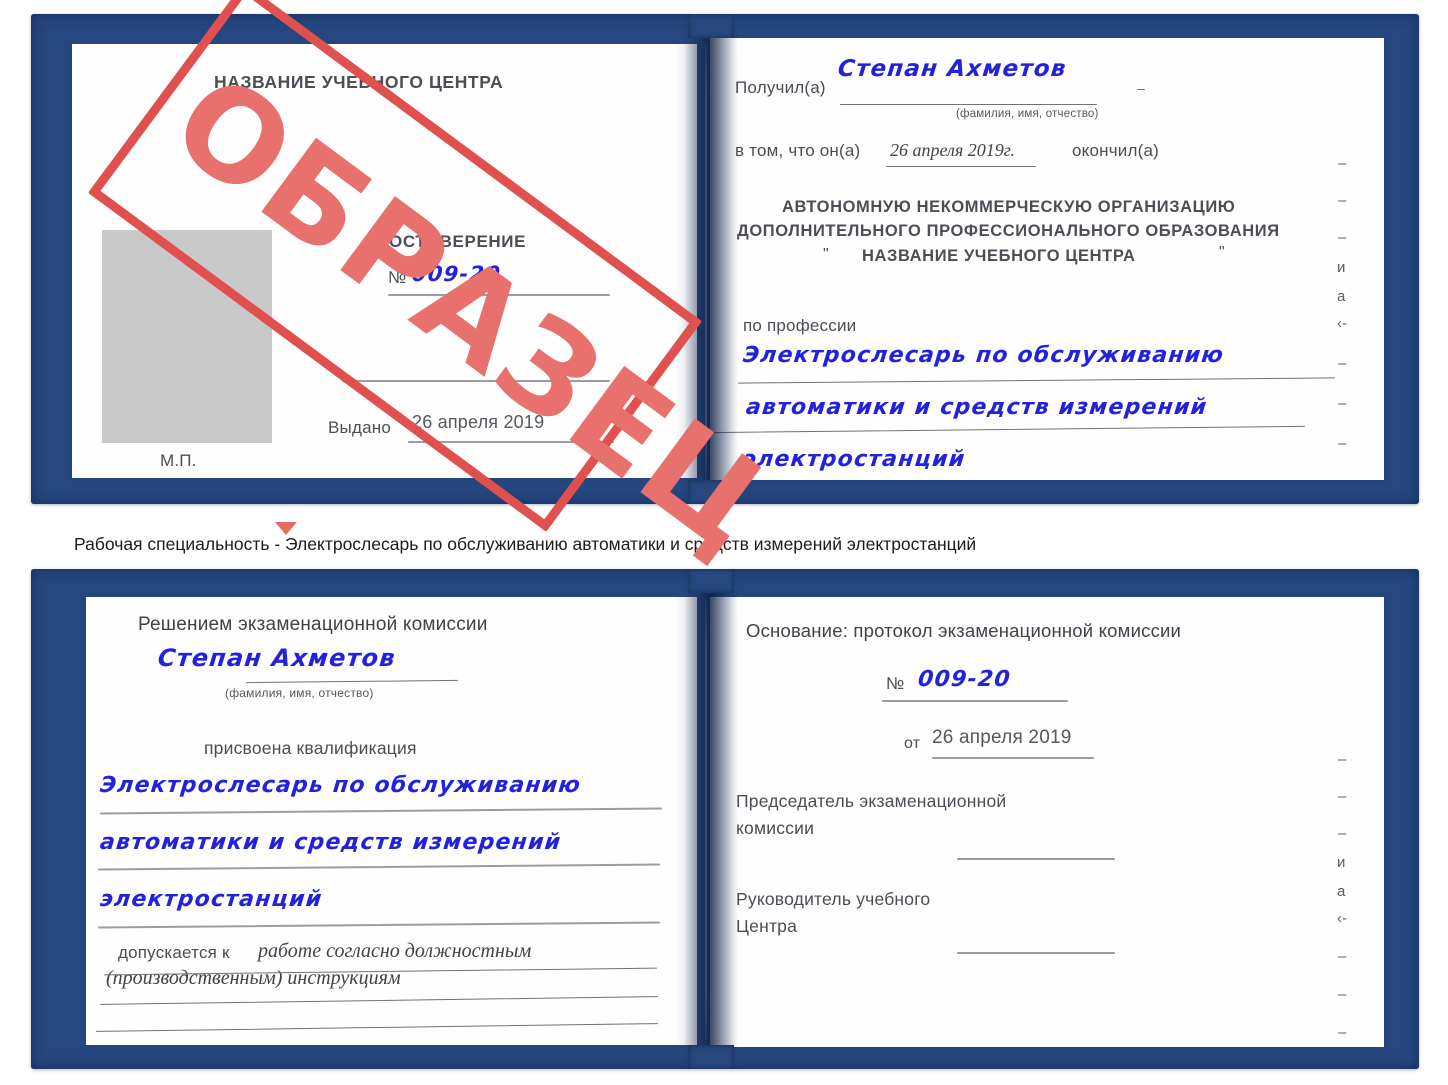 Image resolution: width=1448 pixels, height=1085 pixels. Describe the element at coordinates (178, 460) in the screenshot. I see `seal-place-label: М.П.` at that location.